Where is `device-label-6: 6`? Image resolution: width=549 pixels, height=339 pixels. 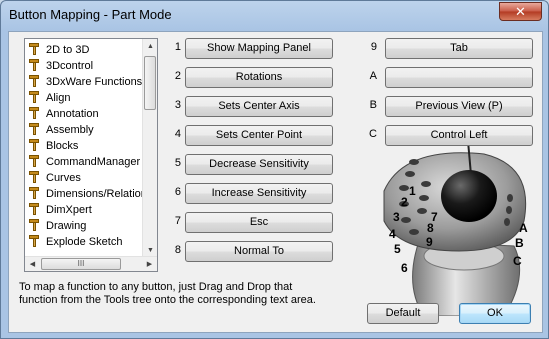
device-label-6: 6 is located at coordinates (404, 268).